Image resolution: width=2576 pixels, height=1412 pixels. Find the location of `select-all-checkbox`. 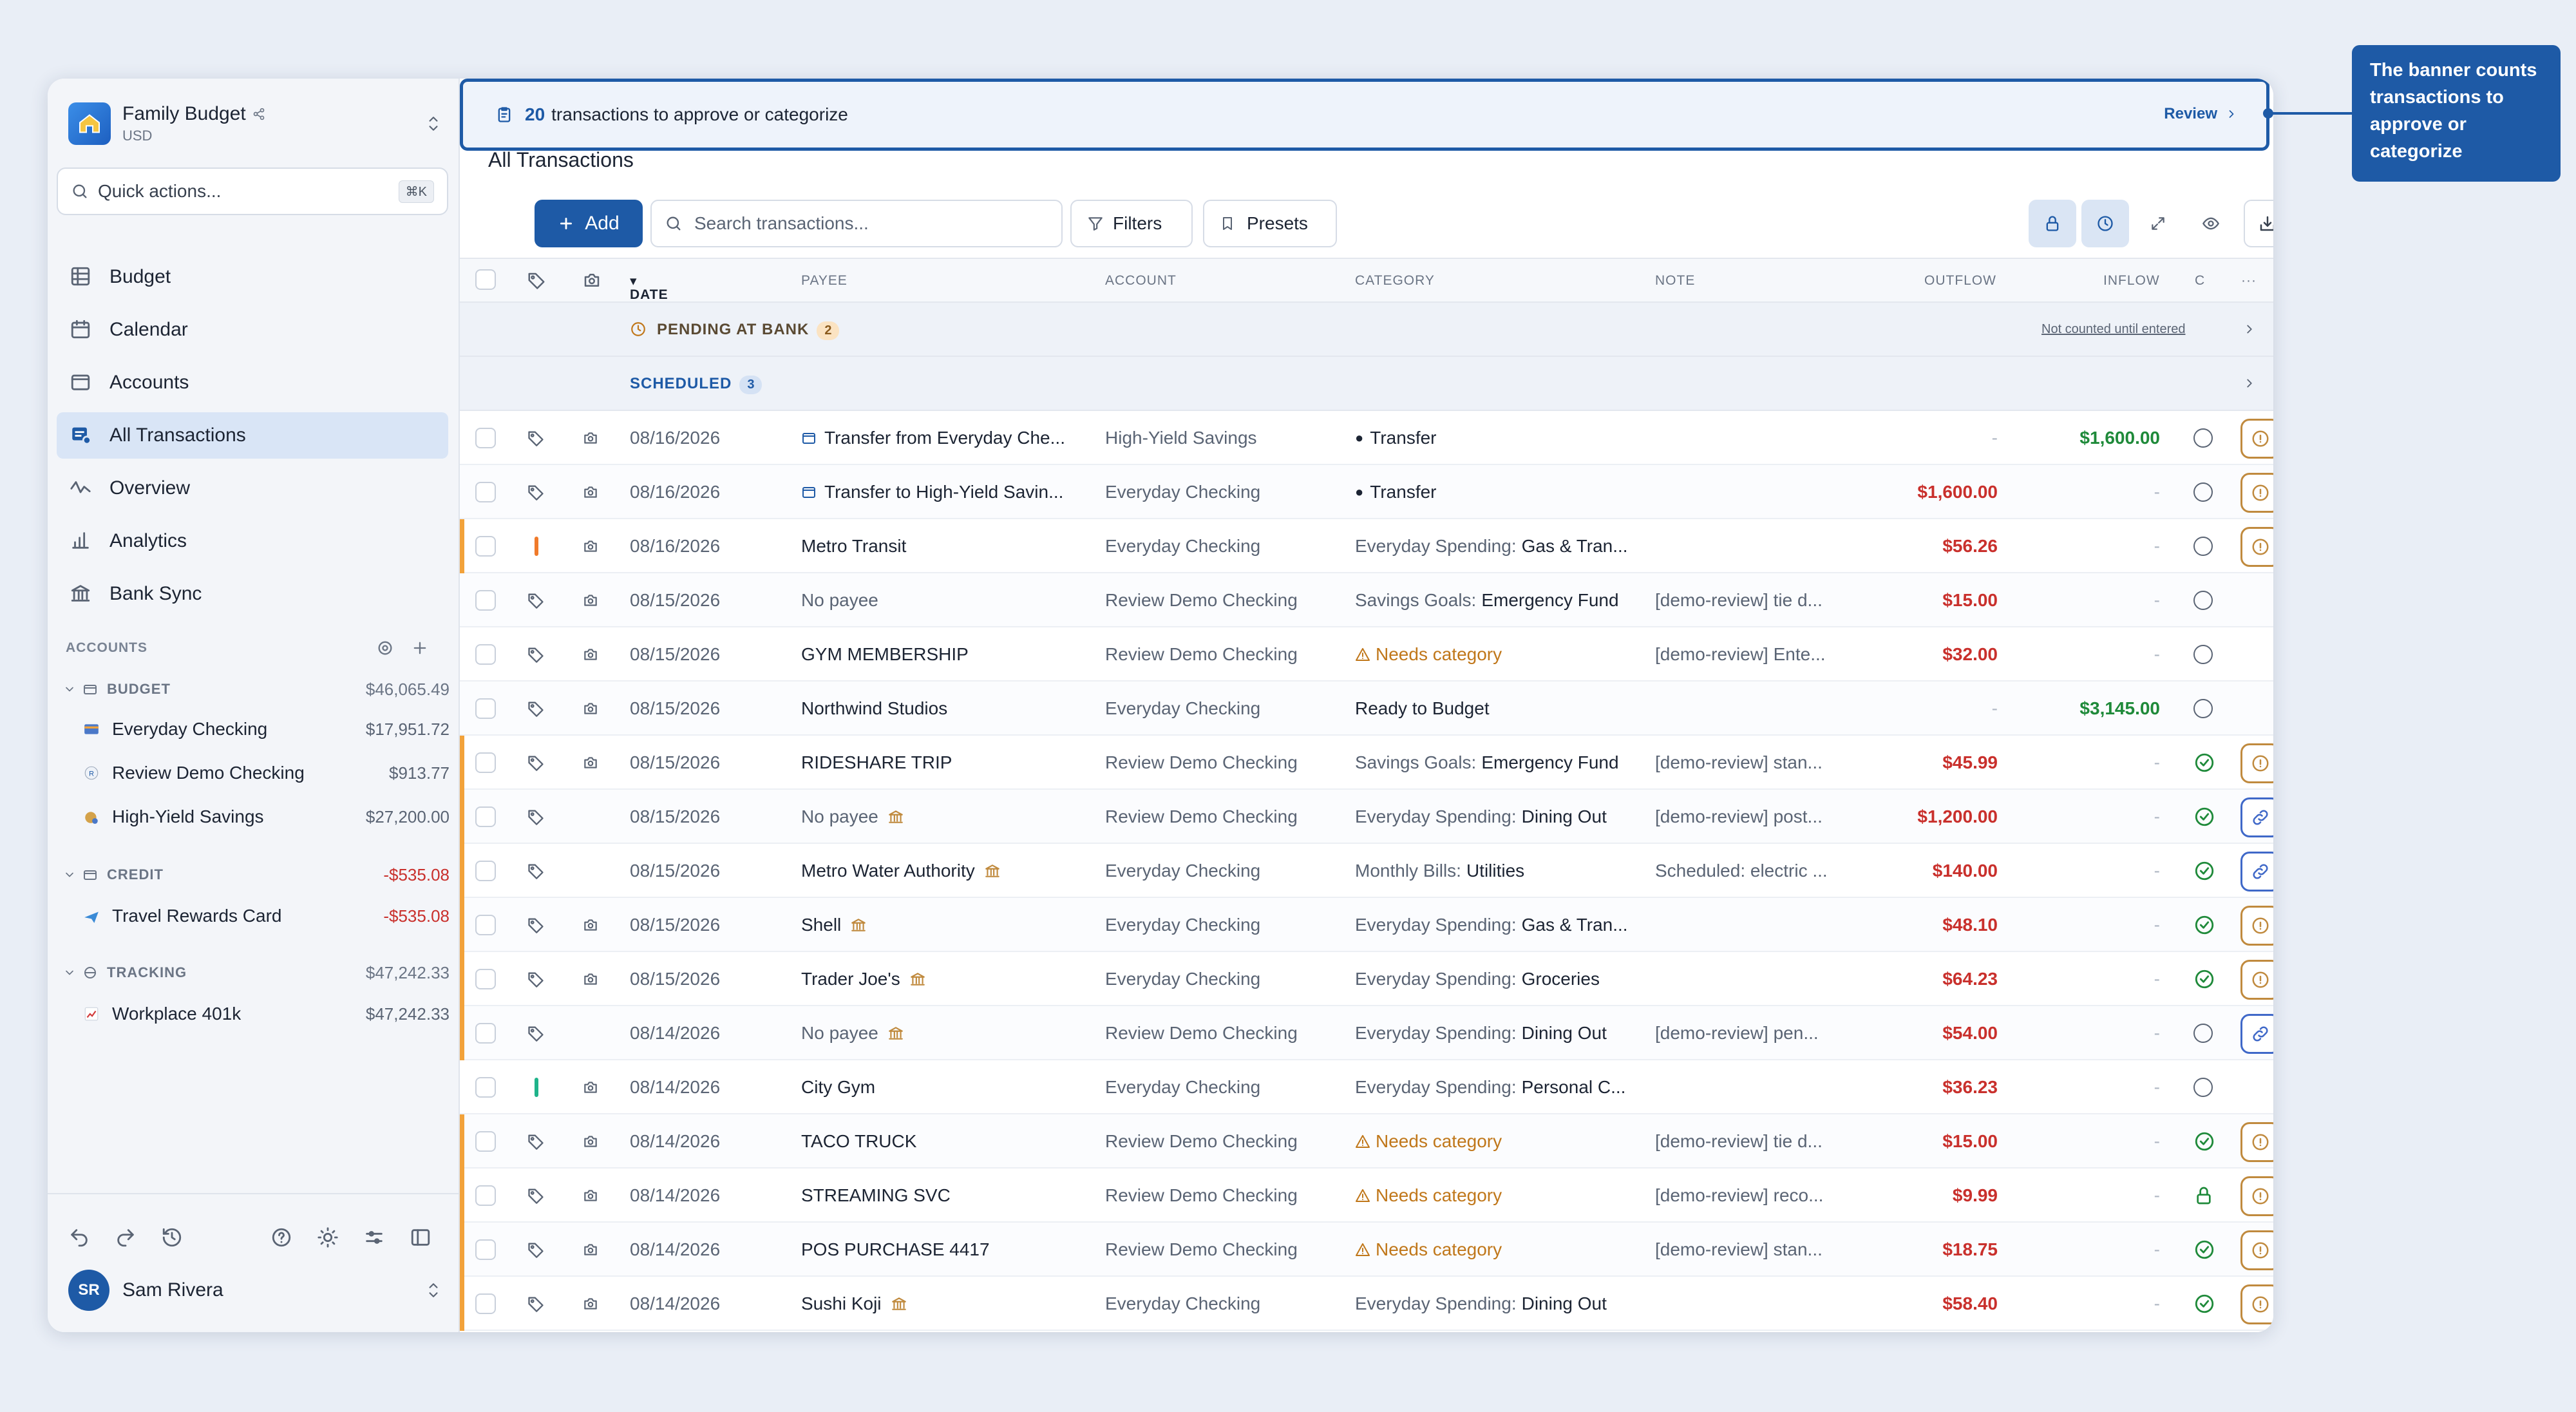

select-all-checkbox is located at coordinates (485, 279).